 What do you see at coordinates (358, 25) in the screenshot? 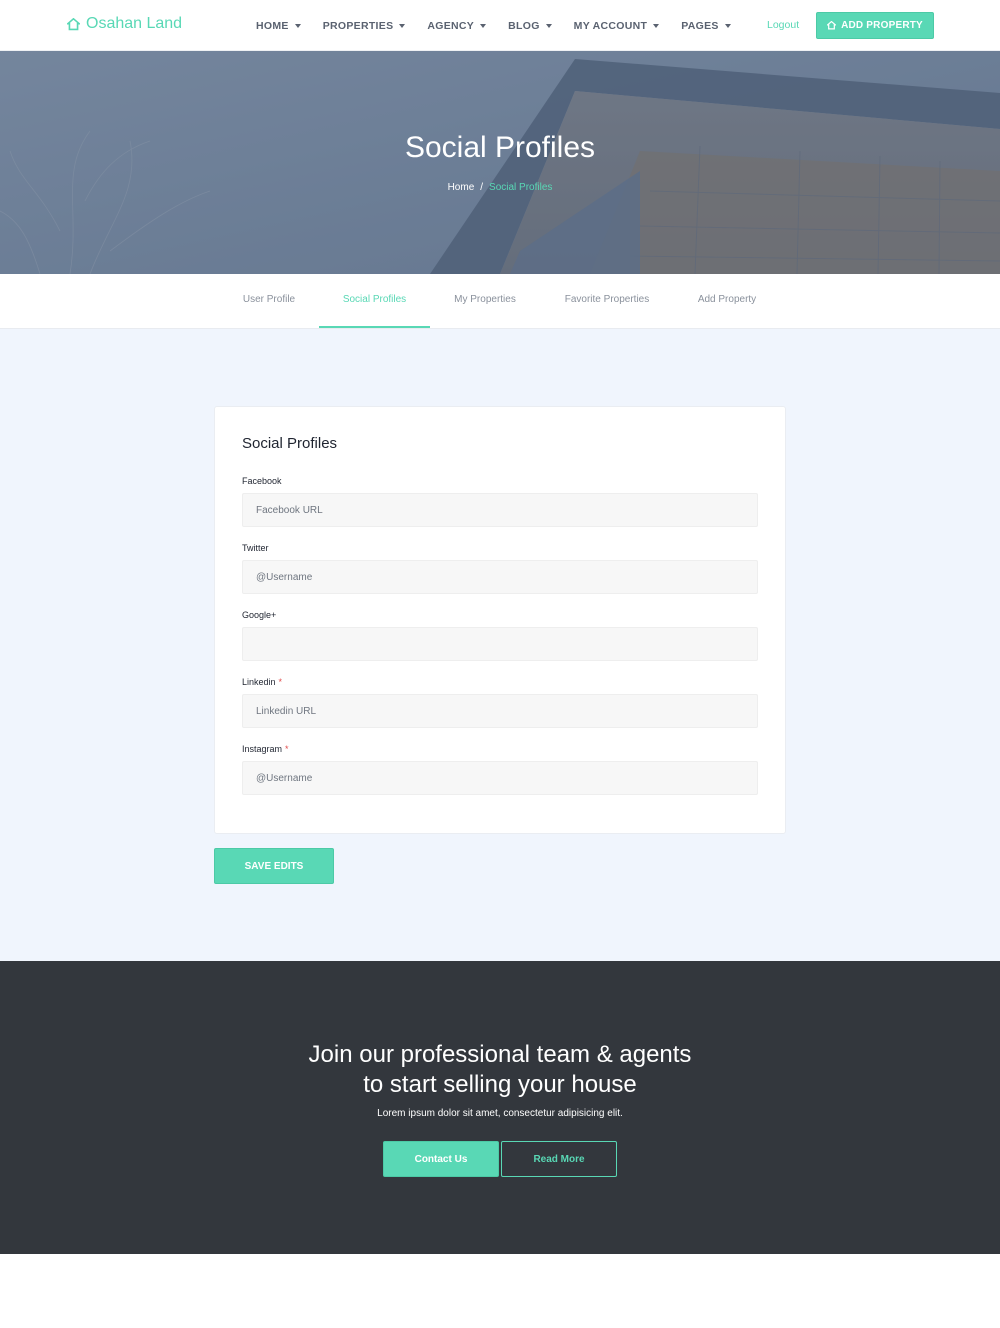
I see `nav-item-label: PROPERTIES` at bounding box center [358, 25].